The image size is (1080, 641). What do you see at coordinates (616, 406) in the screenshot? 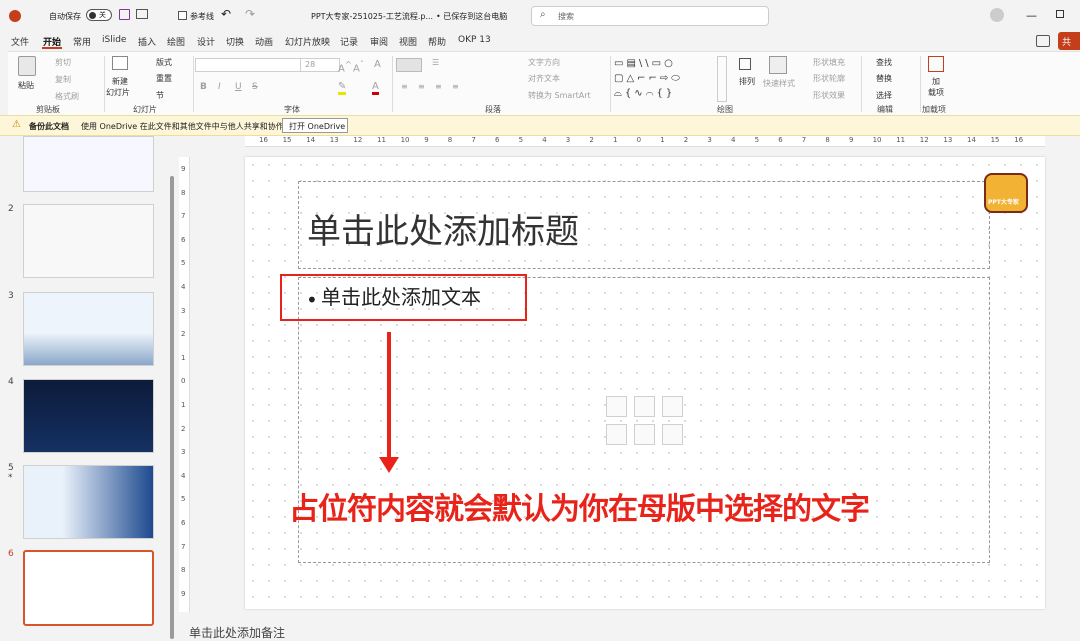
I see `insert-picture-icon` at bounding box center [616, 406].